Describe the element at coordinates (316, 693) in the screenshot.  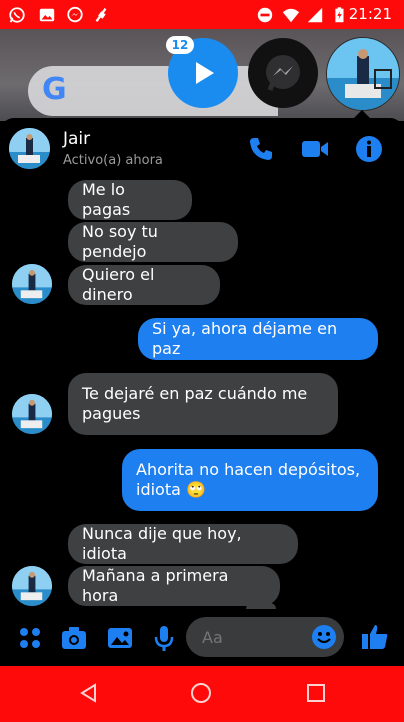
I see `recents-button` at that location.